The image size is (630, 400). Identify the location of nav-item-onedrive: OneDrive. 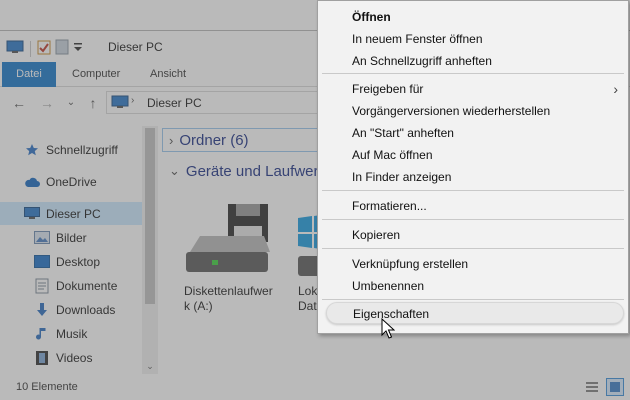
(71, 181).